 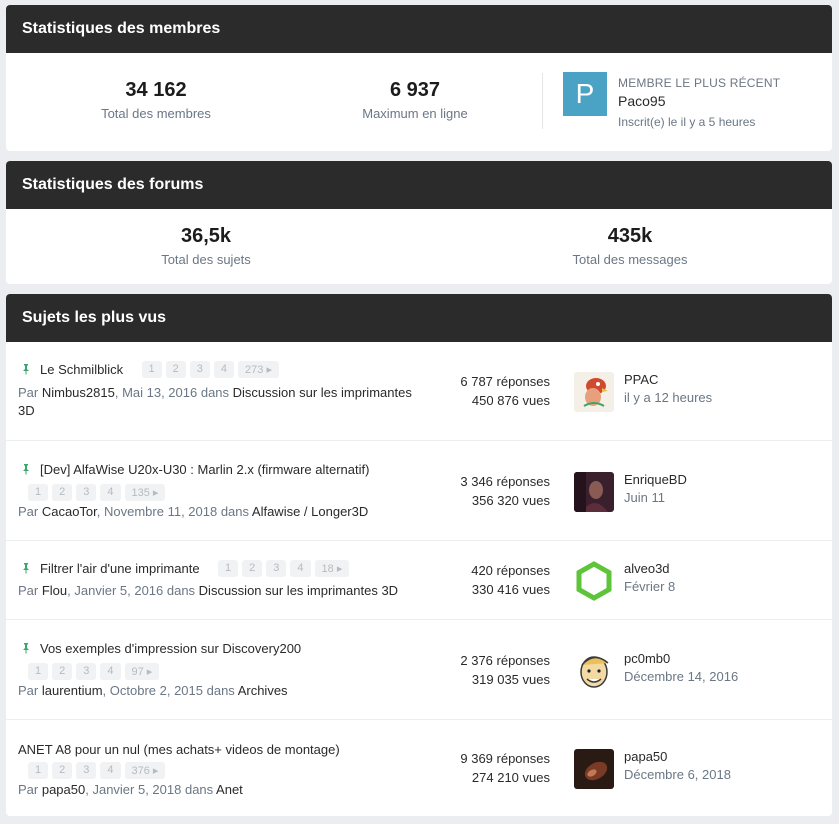 What do you see at coordinates (78, 392) in the screenshot?
I see `topic-author: Nimbus2815` at bounding box center [78, 392].